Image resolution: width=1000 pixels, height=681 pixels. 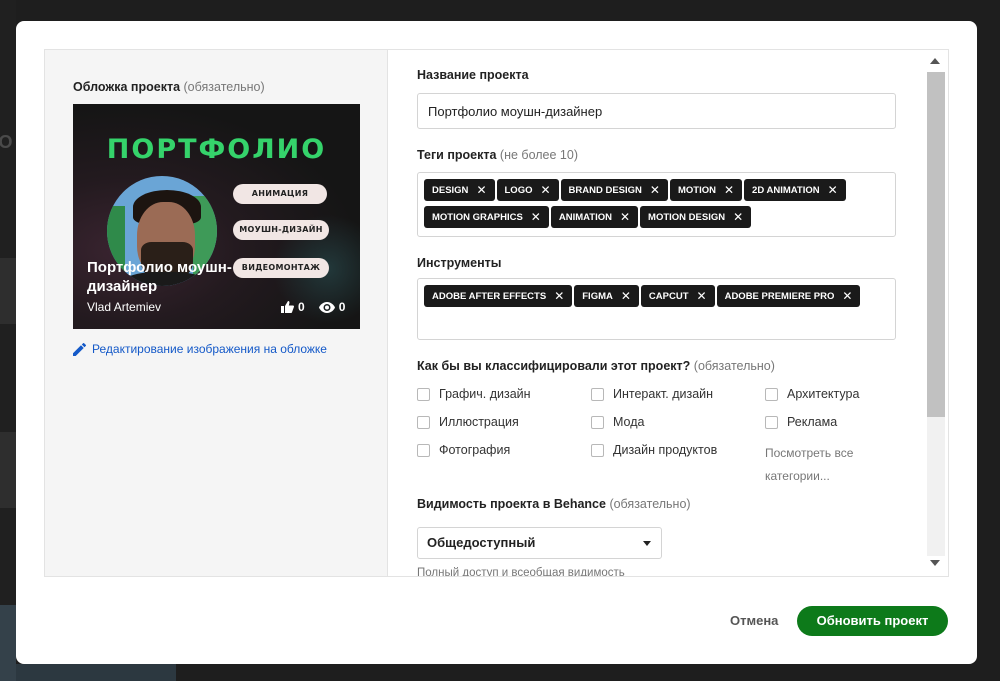 I want to click on tags-label-text: Теги проекта, so click(x=457, y=155).